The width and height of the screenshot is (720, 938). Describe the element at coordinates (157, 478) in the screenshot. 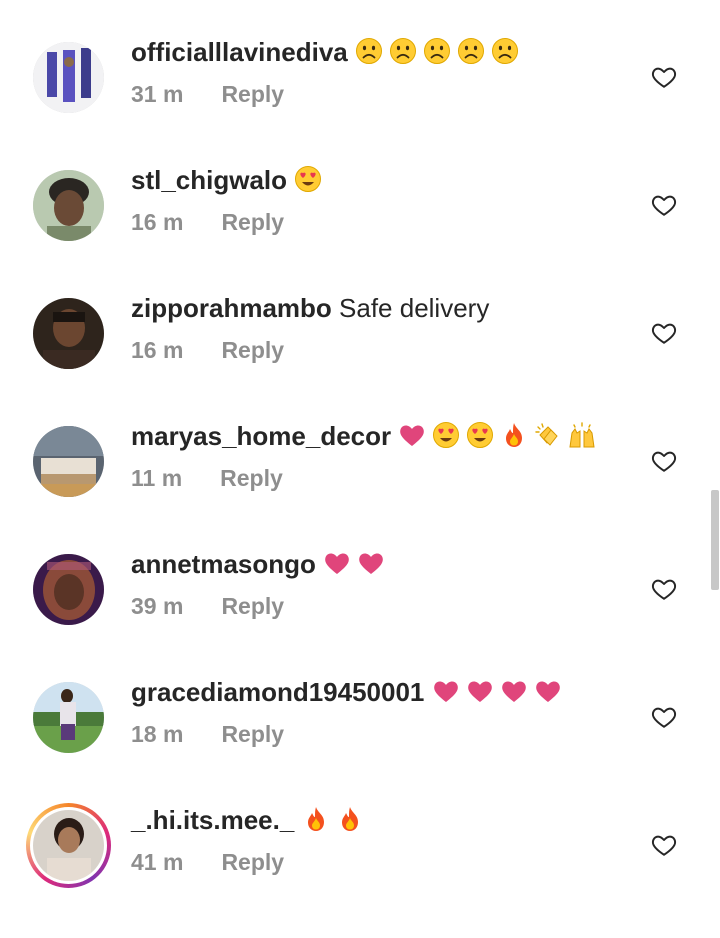

I see `timestamp: 11 m` at that location.